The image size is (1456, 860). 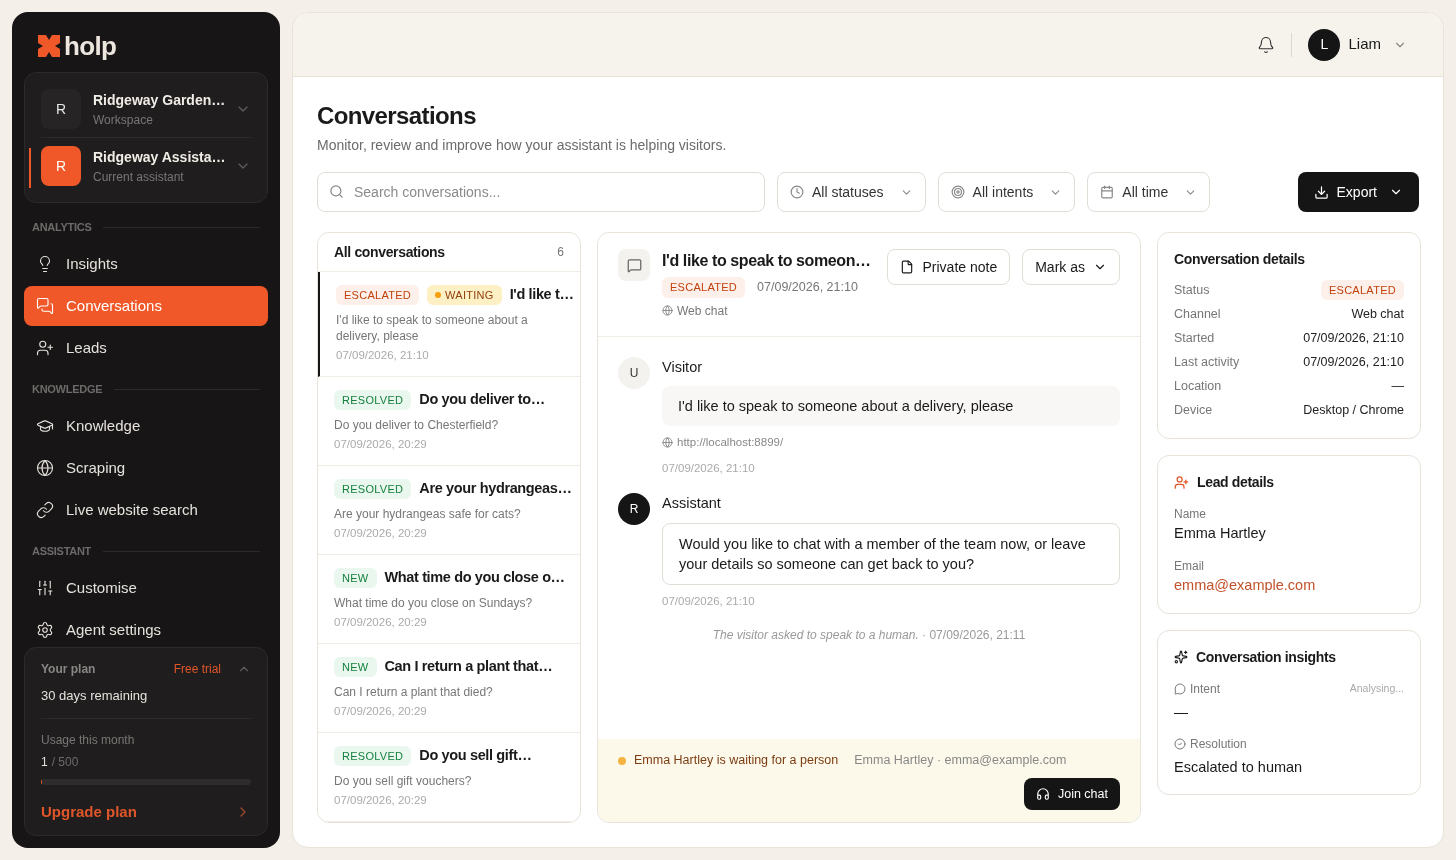 I want to click on graduation-cap-icon, so click(x=45, y=426).